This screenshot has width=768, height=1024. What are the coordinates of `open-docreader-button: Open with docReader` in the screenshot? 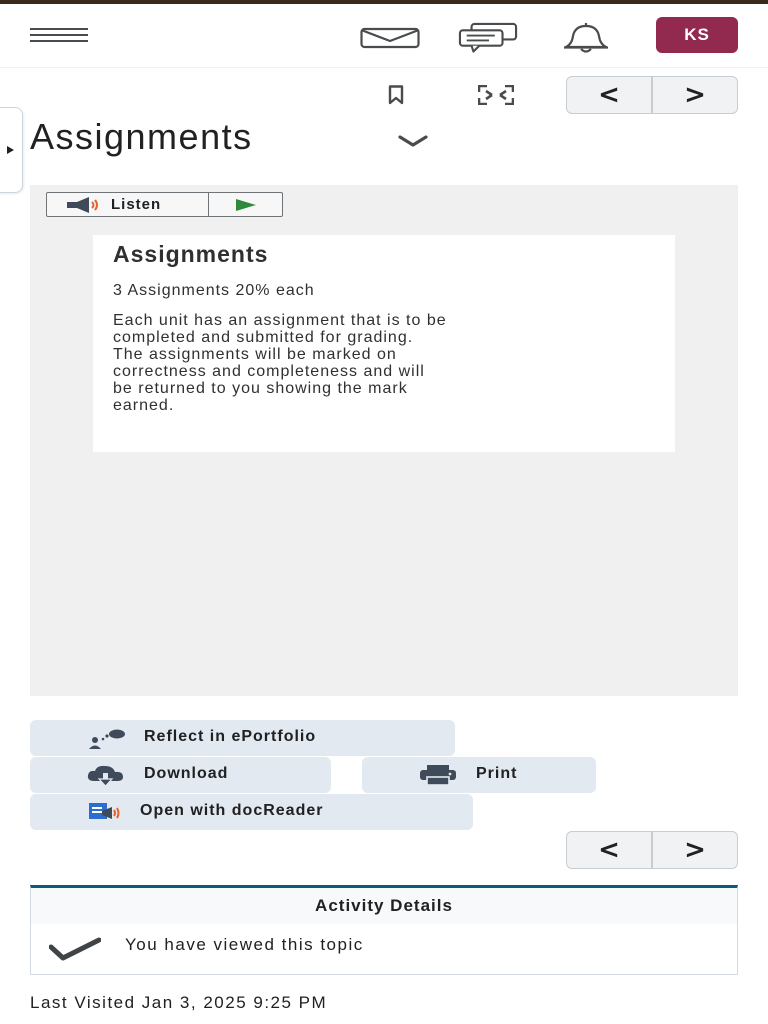 It's located at (251, 812).